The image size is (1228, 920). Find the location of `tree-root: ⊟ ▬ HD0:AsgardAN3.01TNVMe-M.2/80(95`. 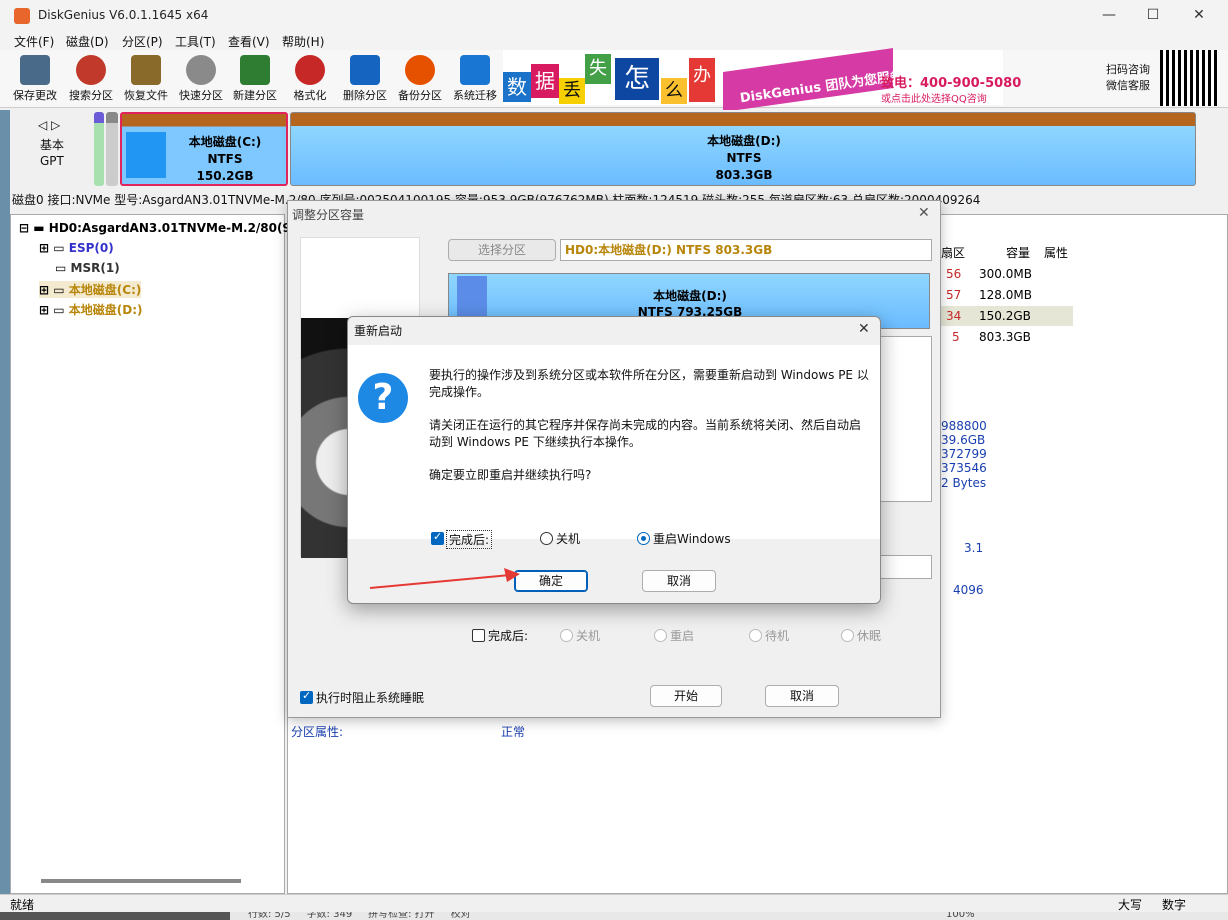

tree-root: ⊟ ▬ HD0:AsgardAN3.01TNVMe-M.2/80(95 is located at coordinates (159, 228).